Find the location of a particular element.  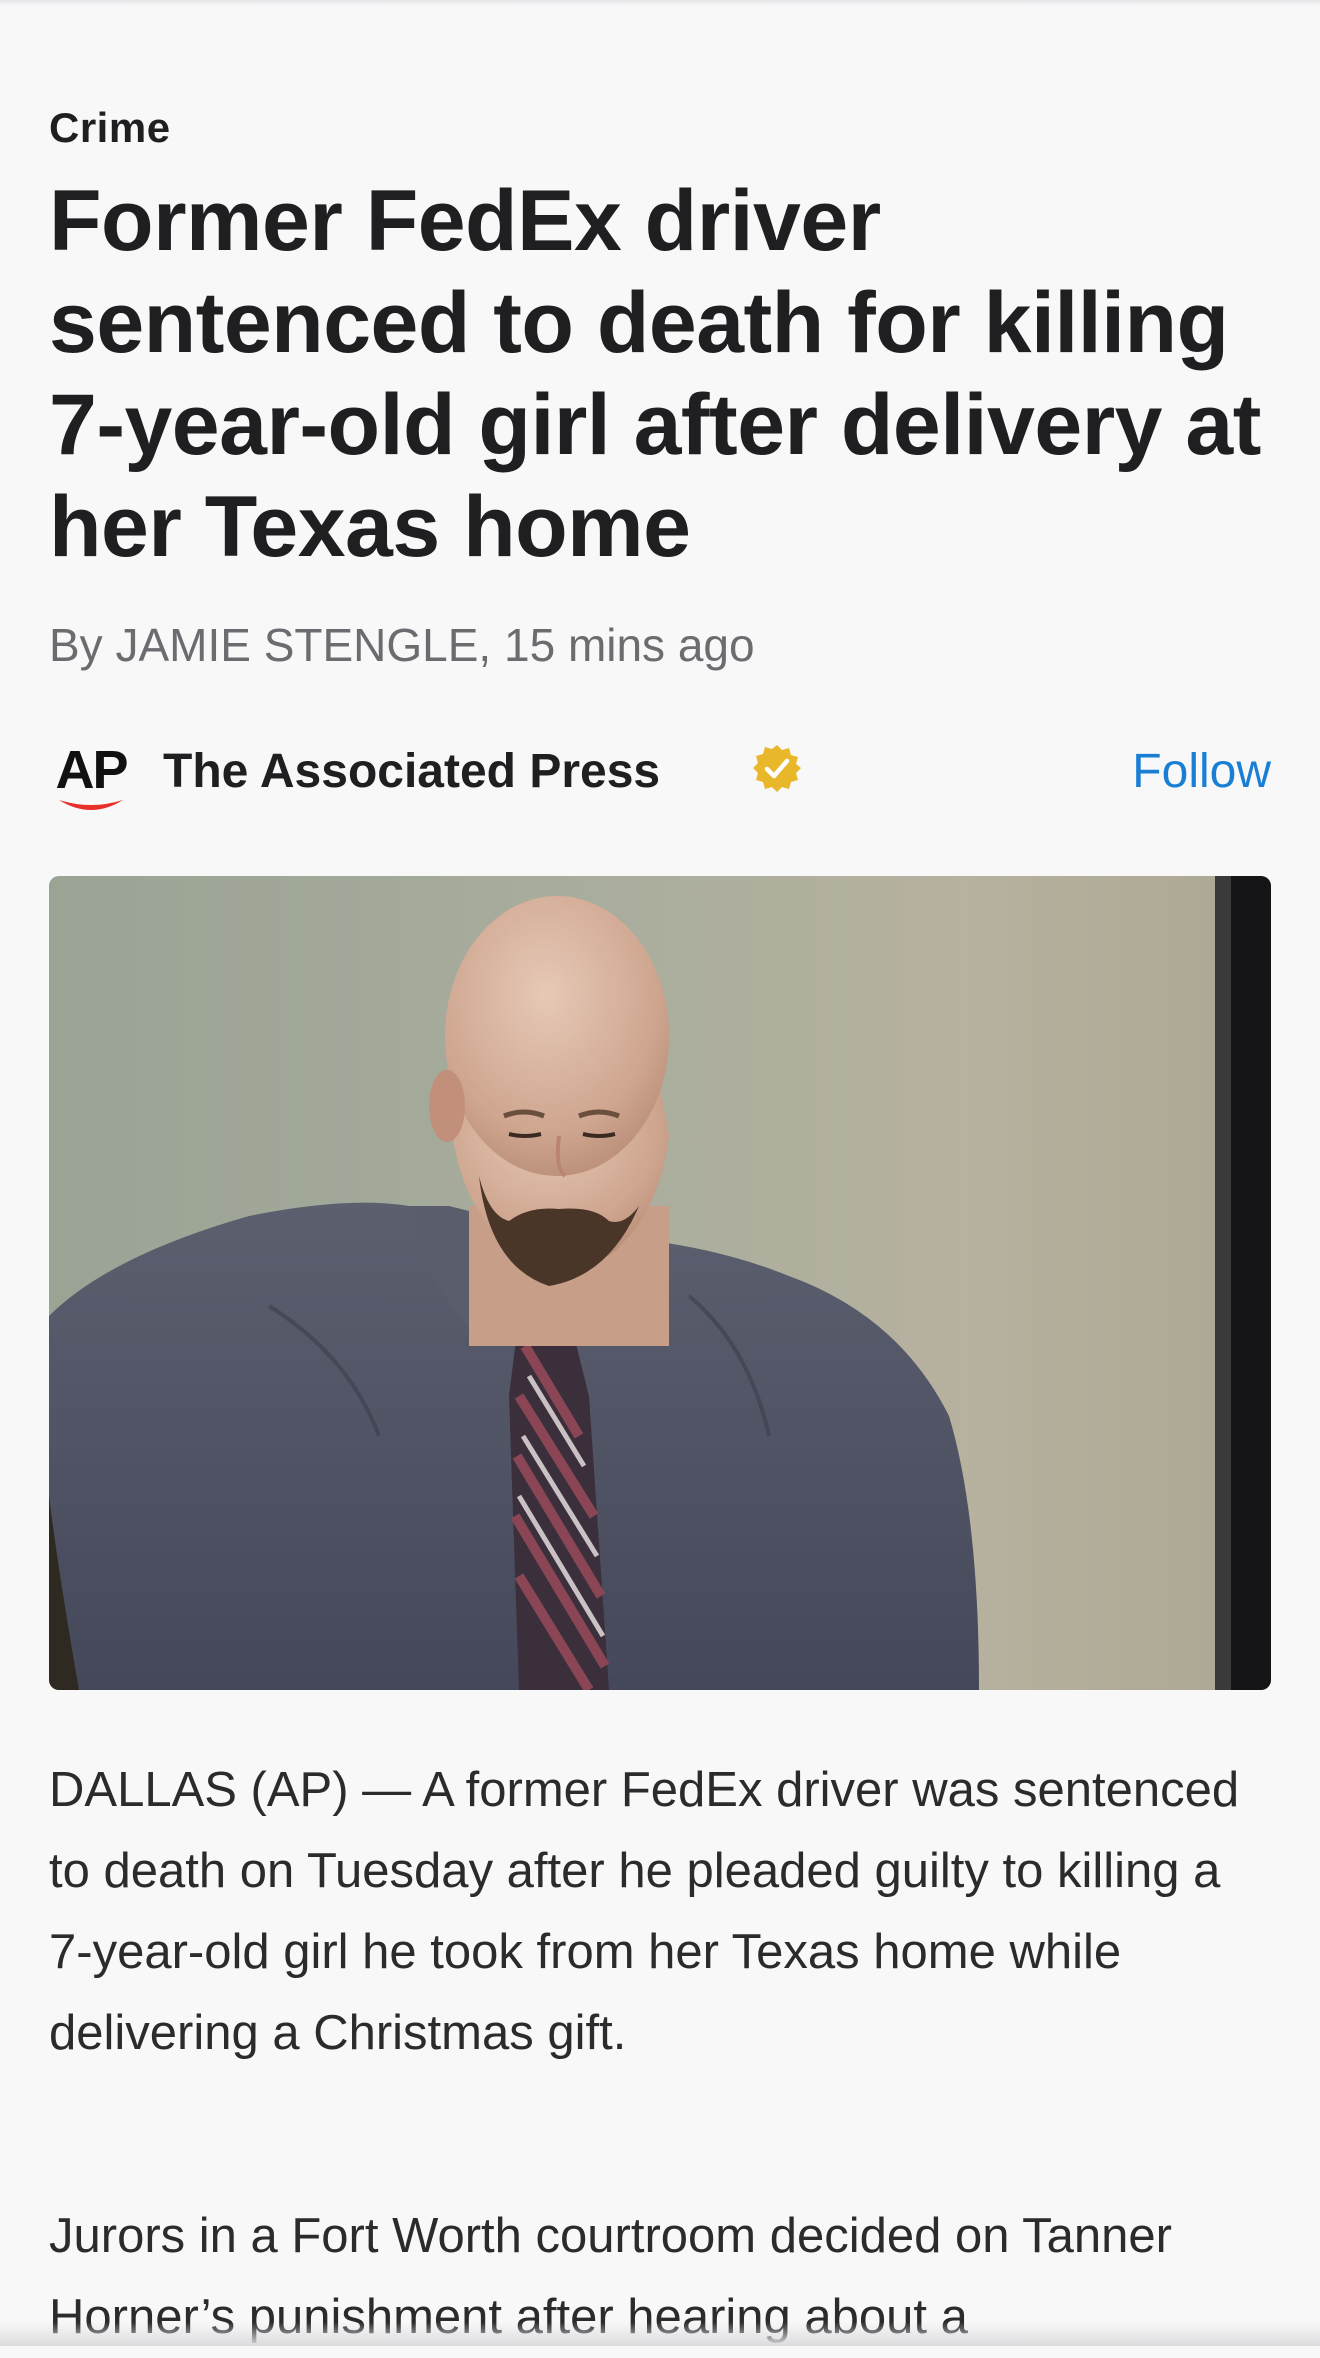

publisher-name: The Associated Press is located at coordinates (411, 771).